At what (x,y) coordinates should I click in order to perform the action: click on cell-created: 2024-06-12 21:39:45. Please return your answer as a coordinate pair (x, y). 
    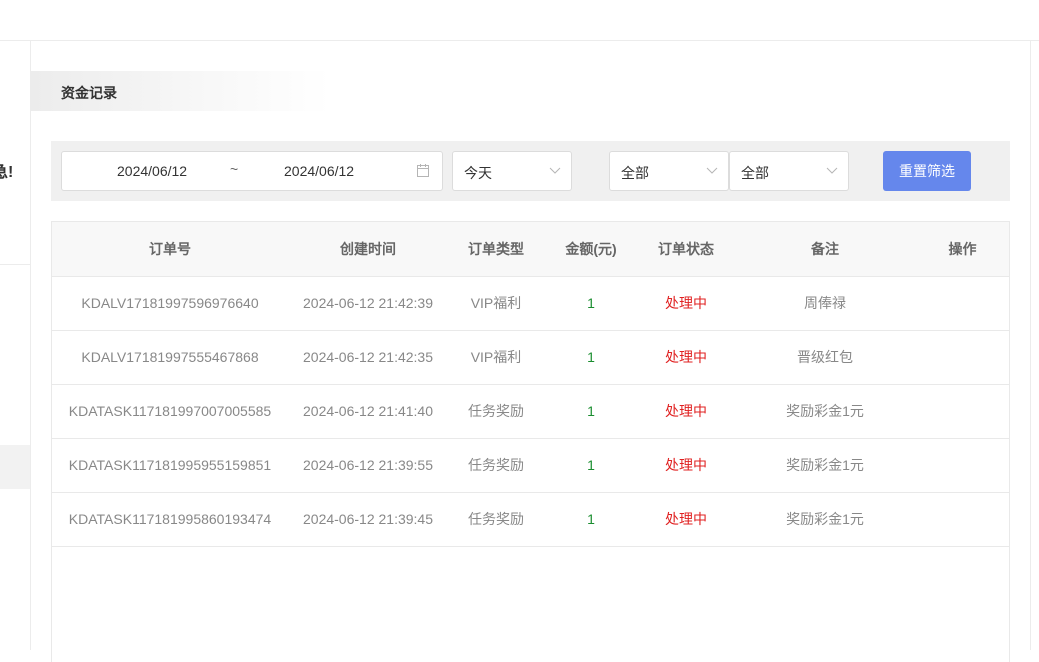
    Looking at the image, I should click on (368, 519).